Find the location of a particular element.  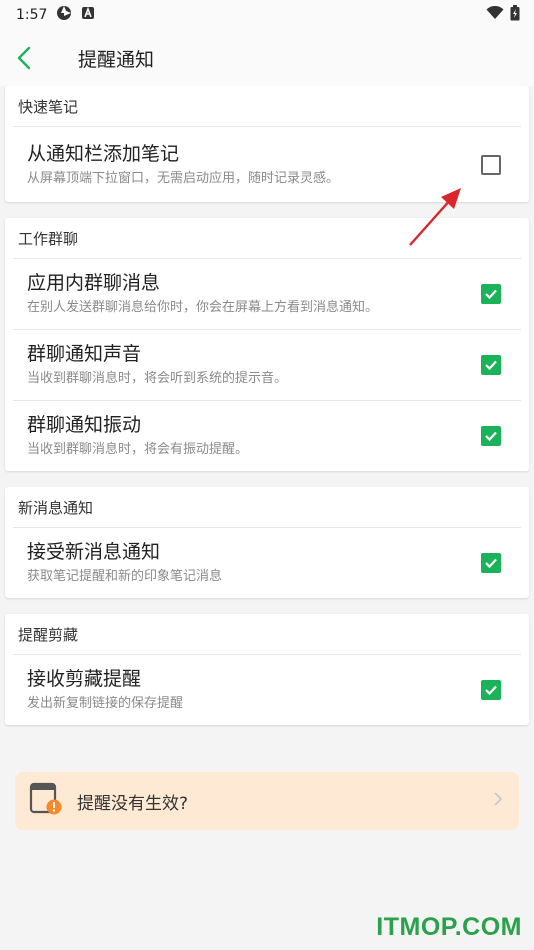

setting-title: 群聊通知声音 is located at coordinates (84, 354).